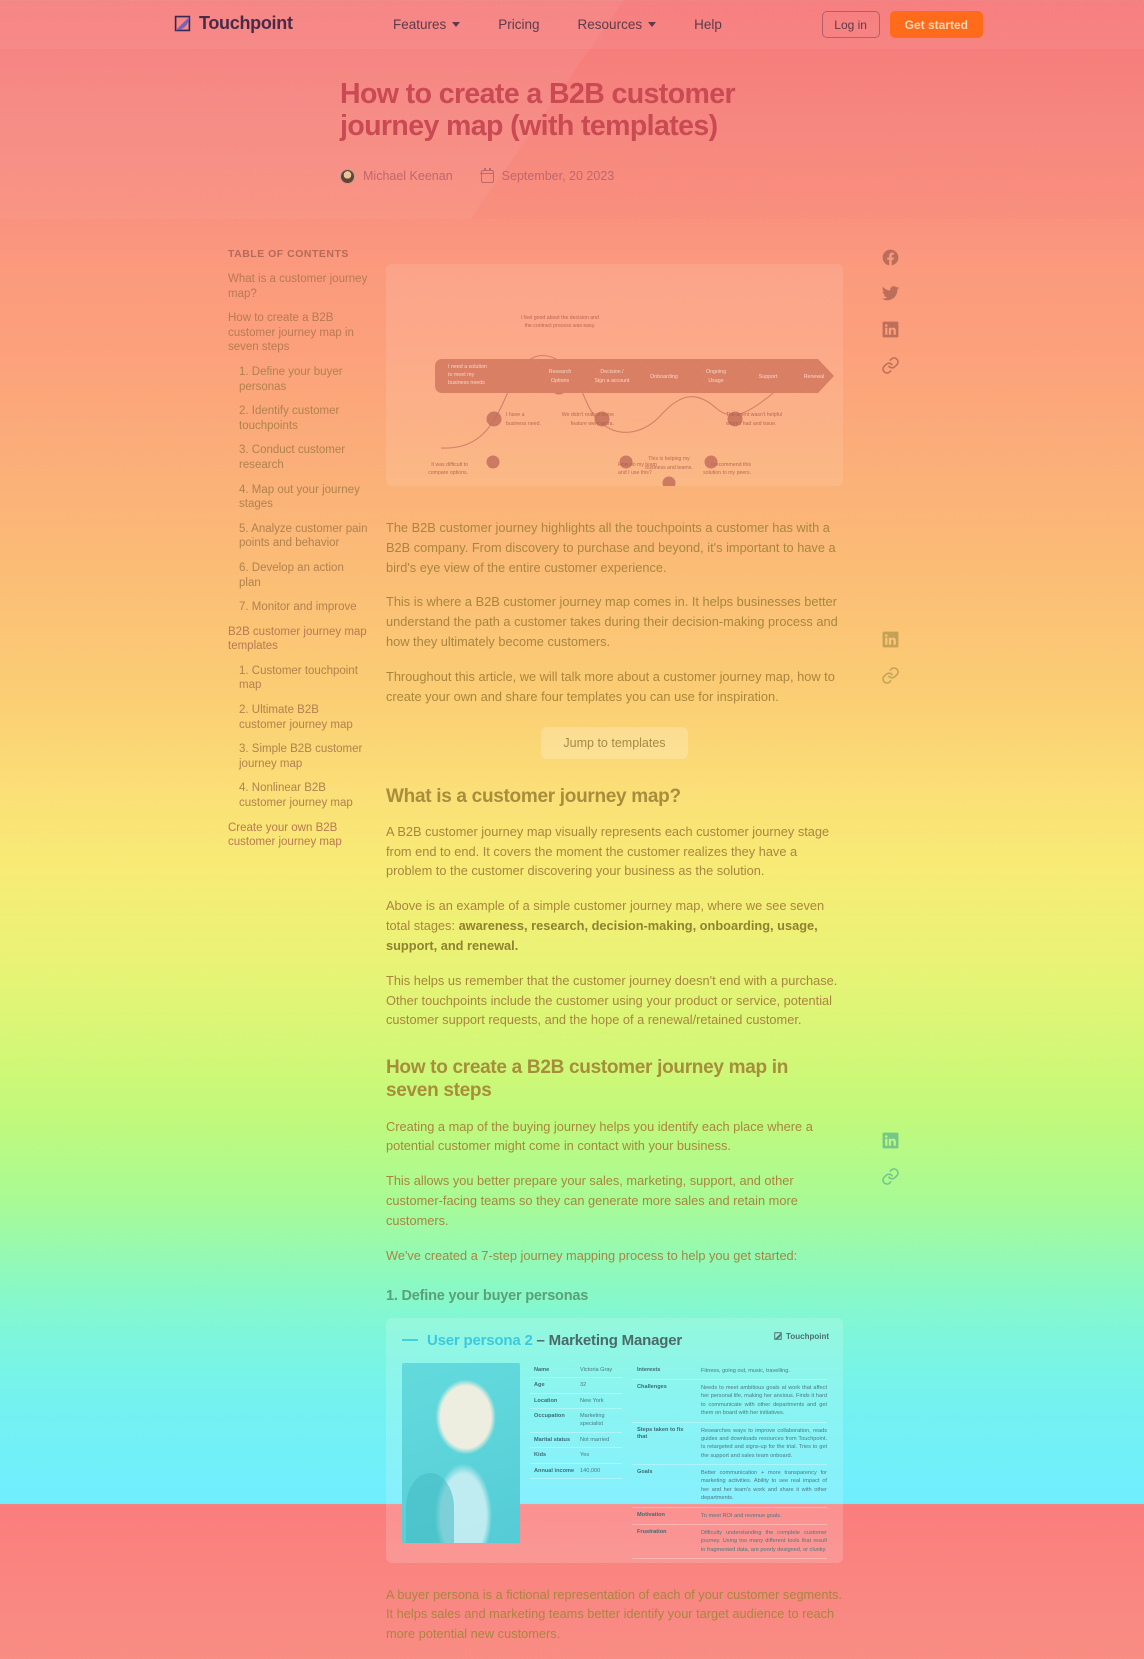 The height and width of the screenshot is (1659, 1144). I want to click on toc-item-14: Create your own B2B customer journey map, so click(298, 835).